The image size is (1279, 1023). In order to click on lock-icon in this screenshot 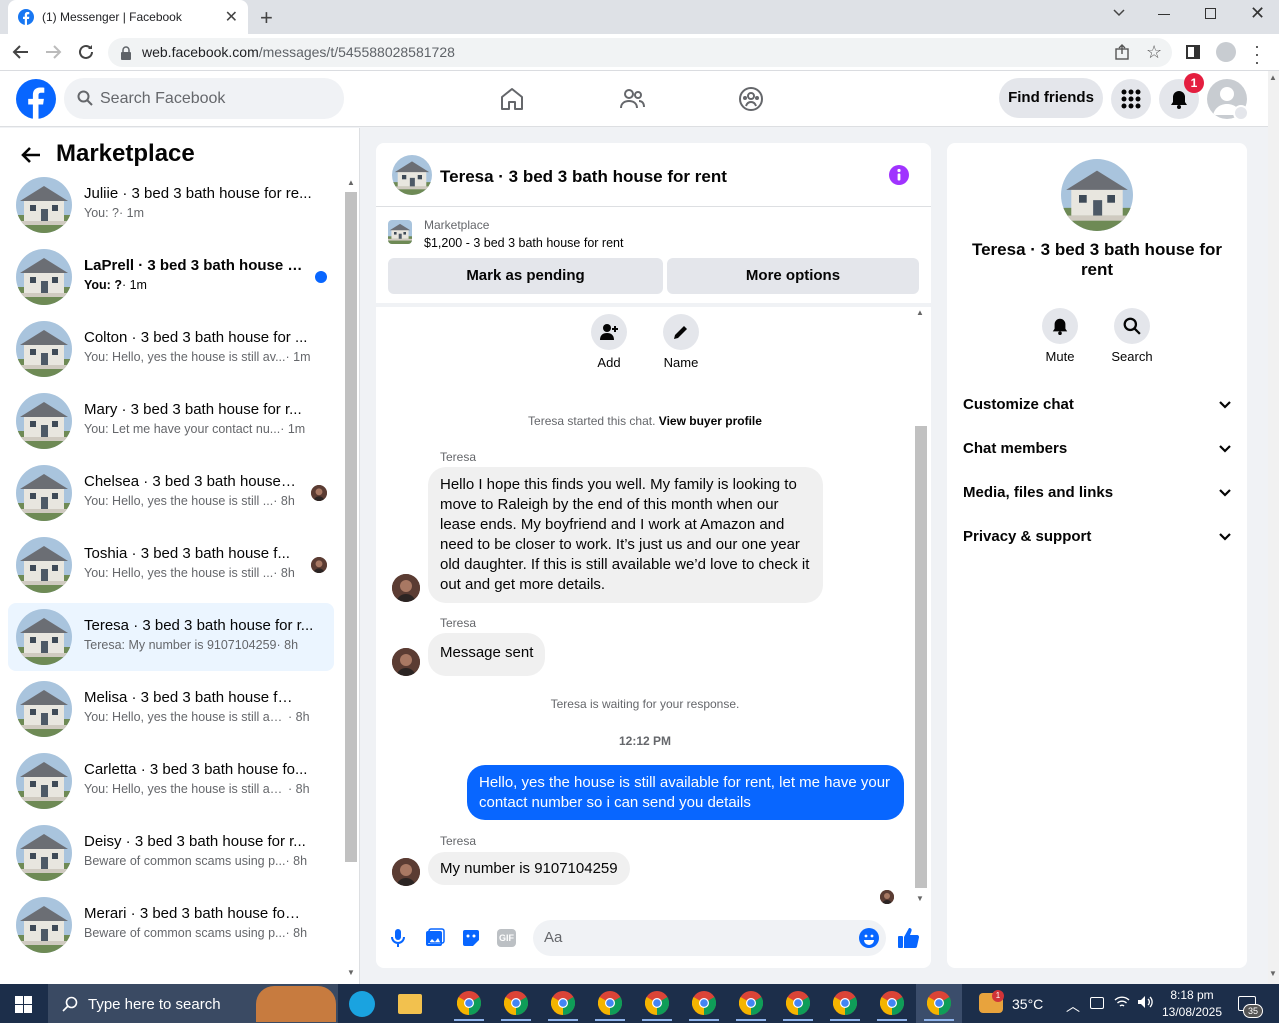, I will do `click(126, 53)`.